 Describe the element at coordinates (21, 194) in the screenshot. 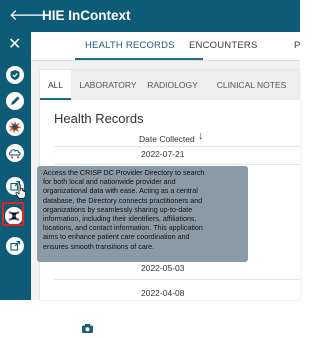

I see `hand-cursor-icon` at that location.